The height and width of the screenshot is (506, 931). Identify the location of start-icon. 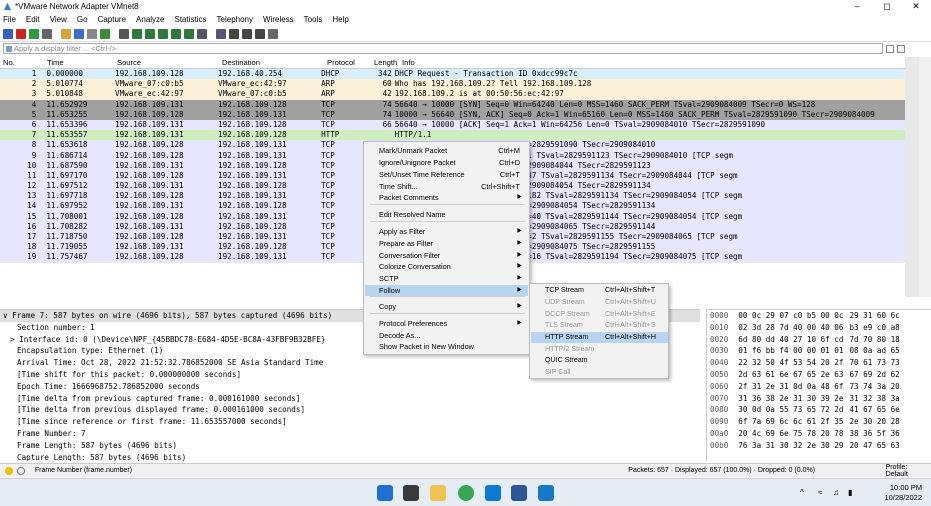
(385, 493).